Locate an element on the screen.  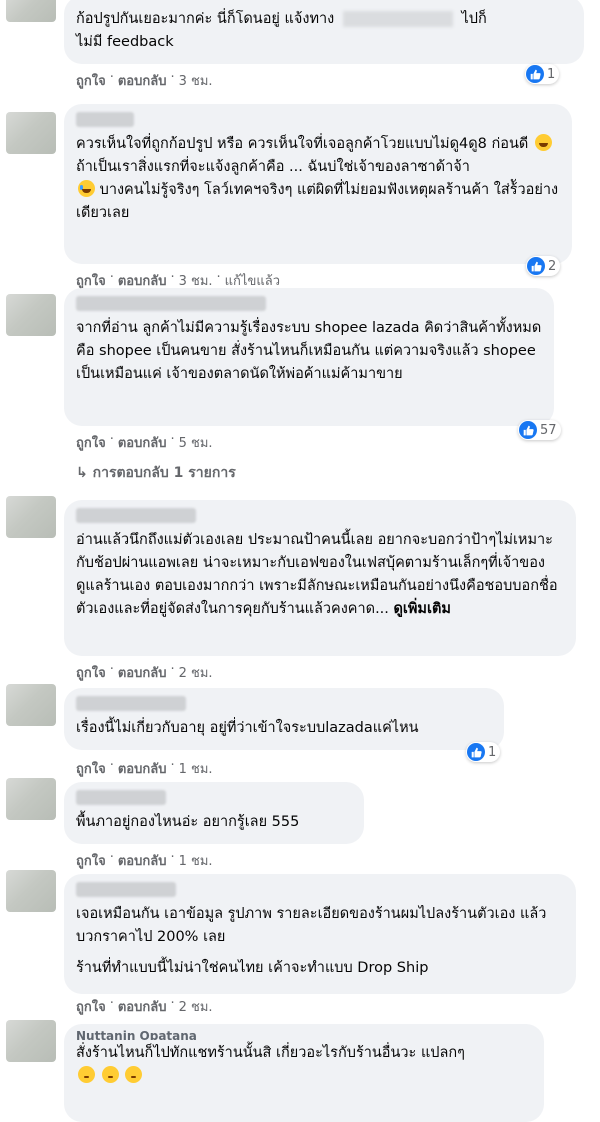
laughing-tears-emoji-icon is located at coordinates (86, 188).